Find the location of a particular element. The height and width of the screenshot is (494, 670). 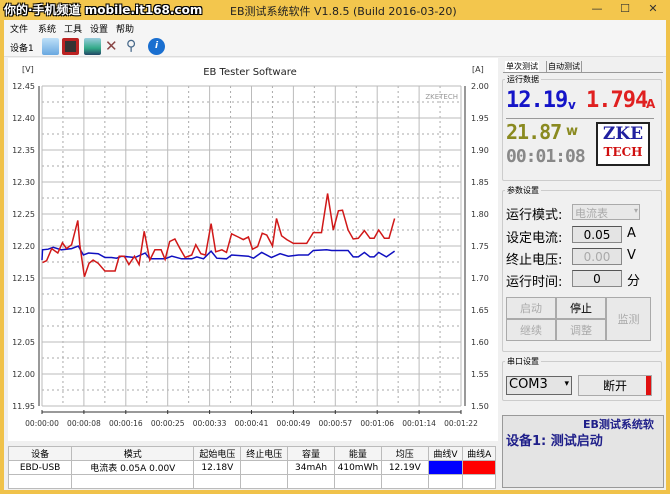

tab-single-test: 单次测试 is located at coordinates (522, 66).